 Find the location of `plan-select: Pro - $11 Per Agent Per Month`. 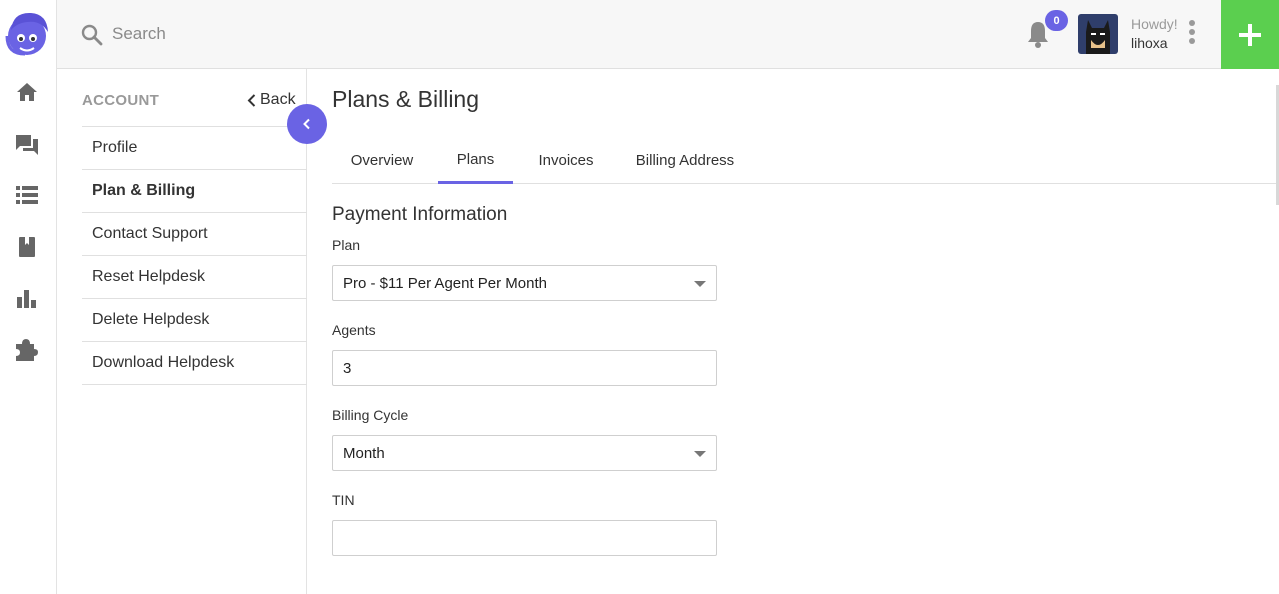

plan-select: Pro - $11 Per Agent Per Month is located at coordinates (524, 283).